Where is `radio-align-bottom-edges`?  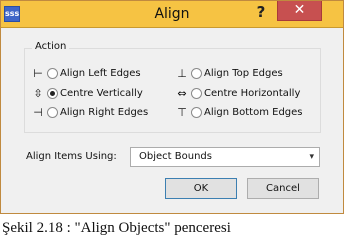
radio-align-bottom-edges is located at coordinates (196, 112).